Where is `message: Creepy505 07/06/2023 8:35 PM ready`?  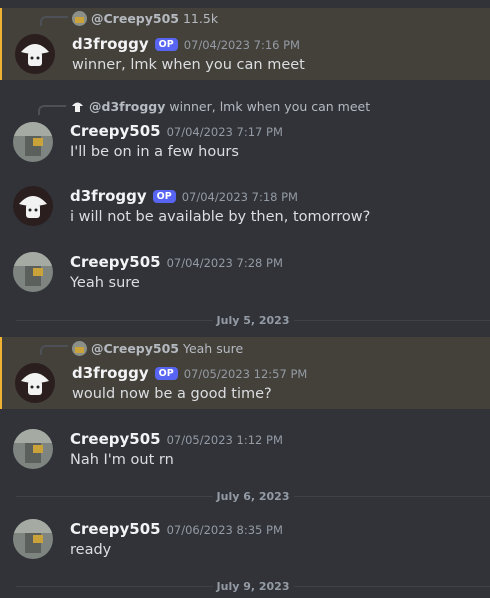 message: Creepy505 07/06/2023 8:35 PM ready is located at coordinates (245, 541).